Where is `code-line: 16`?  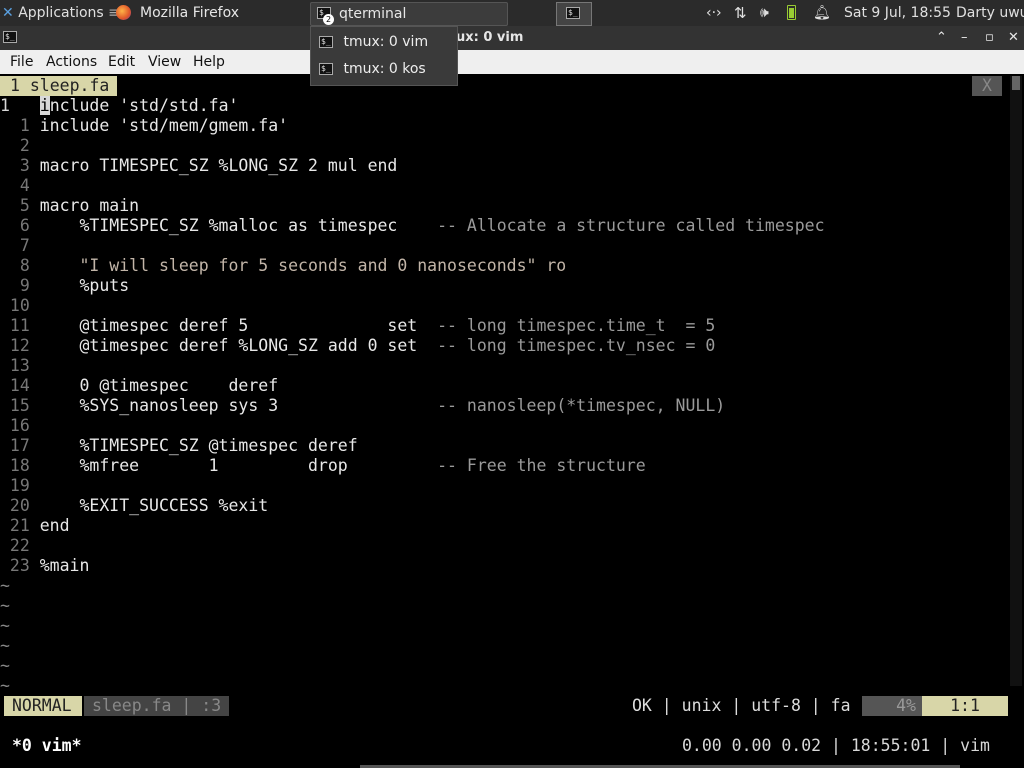
code-line: 16 is located at coordinates (20, 426).